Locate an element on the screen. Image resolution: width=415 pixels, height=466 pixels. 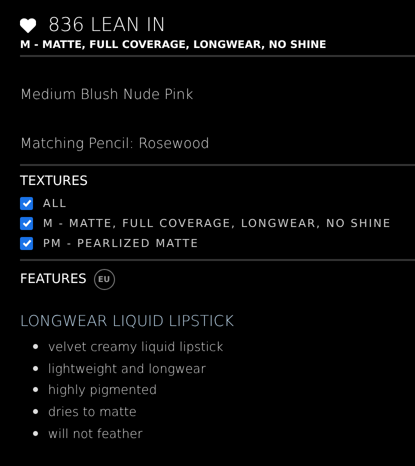
feature-text: velvet creamy liquid lipstick is located at coordinates (136, 346).